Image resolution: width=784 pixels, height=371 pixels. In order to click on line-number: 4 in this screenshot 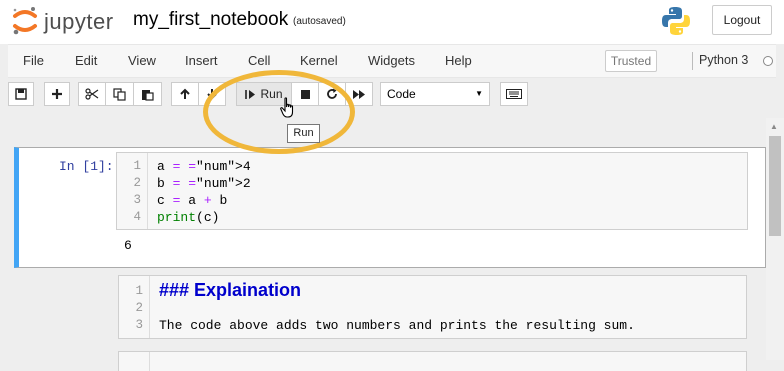, I will do `click(137, 217)`.